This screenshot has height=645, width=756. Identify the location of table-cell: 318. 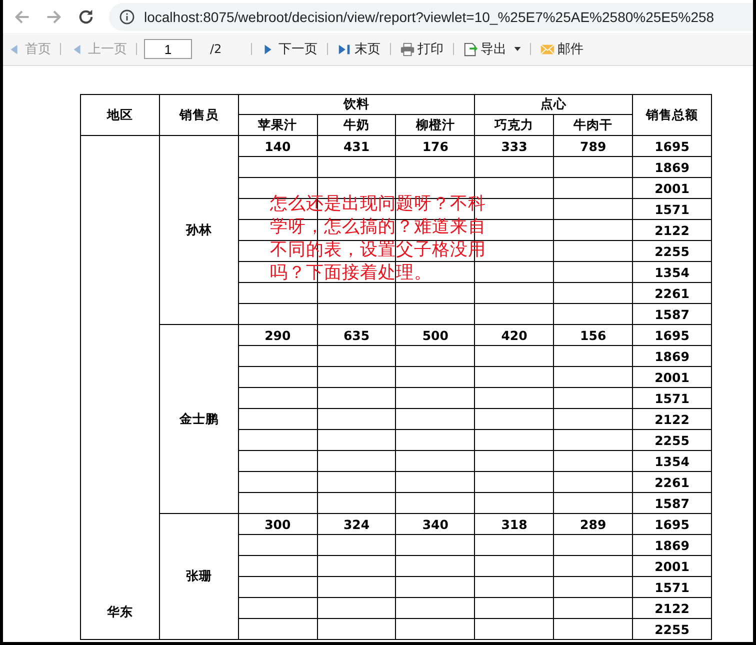
(514, 524).